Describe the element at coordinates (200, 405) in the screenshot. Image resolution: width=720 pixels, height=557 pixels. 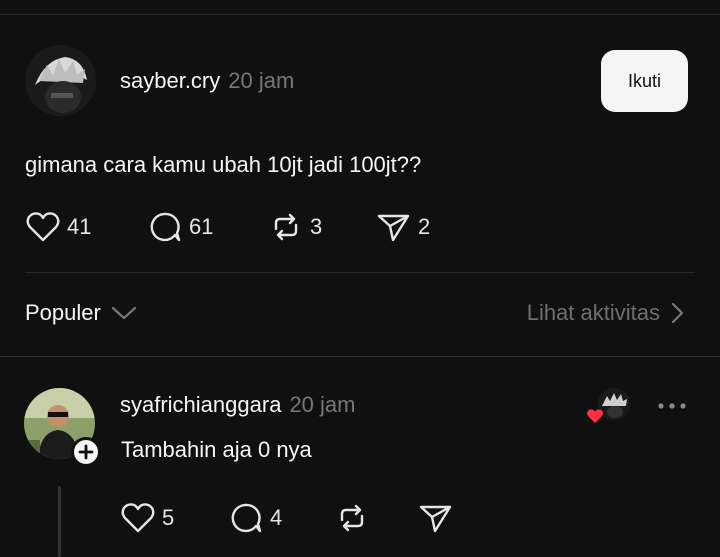
I see `reply-username: syafrichianggara` at that location.